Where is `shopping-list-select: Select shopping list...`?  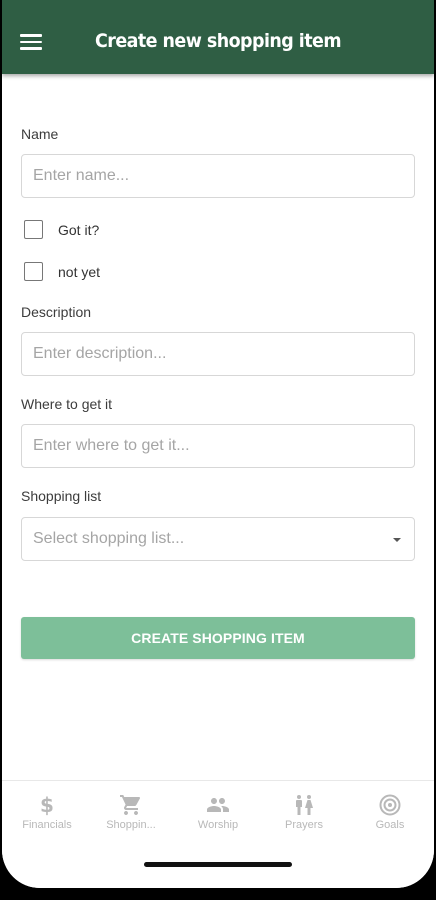
shopping-list-select: Select shopping list... is located at coordinates (218, 539).